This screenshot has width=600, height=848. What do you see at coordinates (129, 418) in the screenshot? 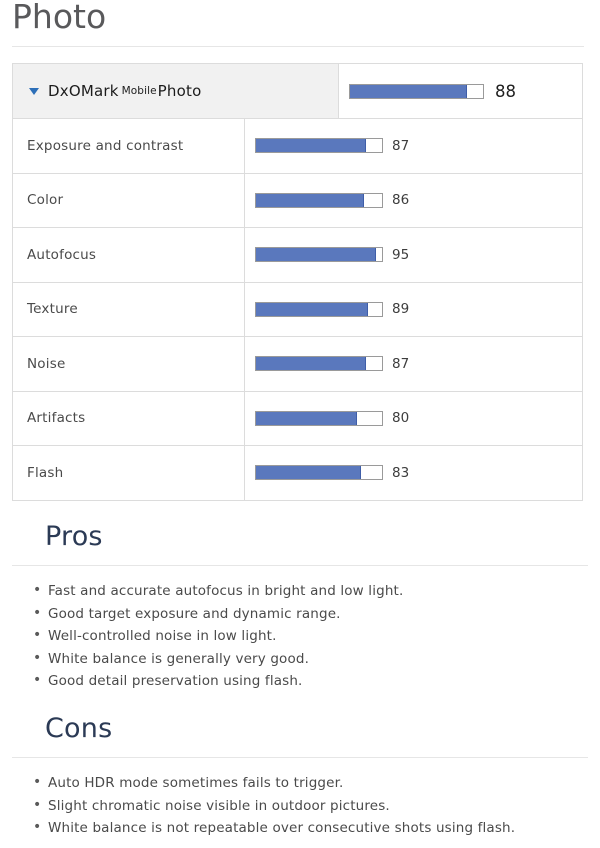
I see `score-row-label: Artifacts` at bounding box center [129, 418].